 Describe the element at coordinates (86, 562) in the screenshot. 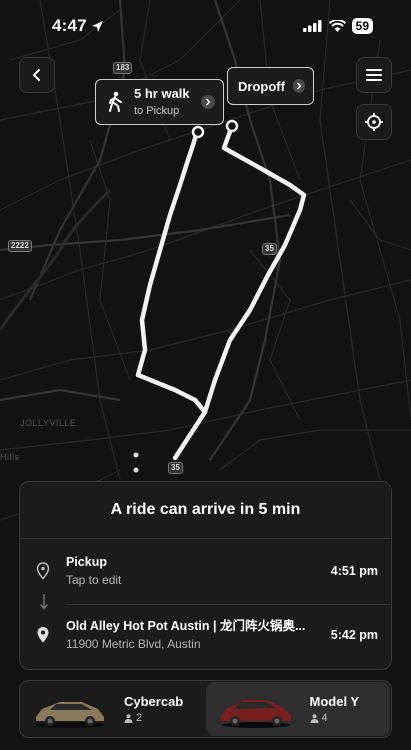

I see `pickup-title: Pickup` at that location.